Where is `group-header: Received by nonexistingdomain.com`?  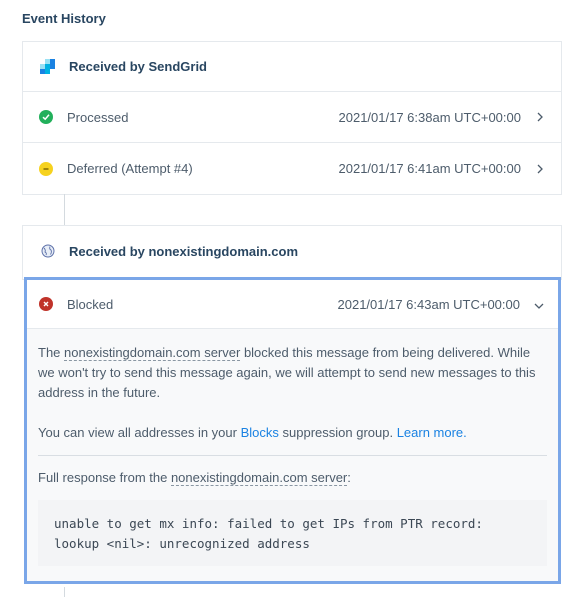 group-header: Received by nonexistingdomain.com is located at coordinates (292, 251).